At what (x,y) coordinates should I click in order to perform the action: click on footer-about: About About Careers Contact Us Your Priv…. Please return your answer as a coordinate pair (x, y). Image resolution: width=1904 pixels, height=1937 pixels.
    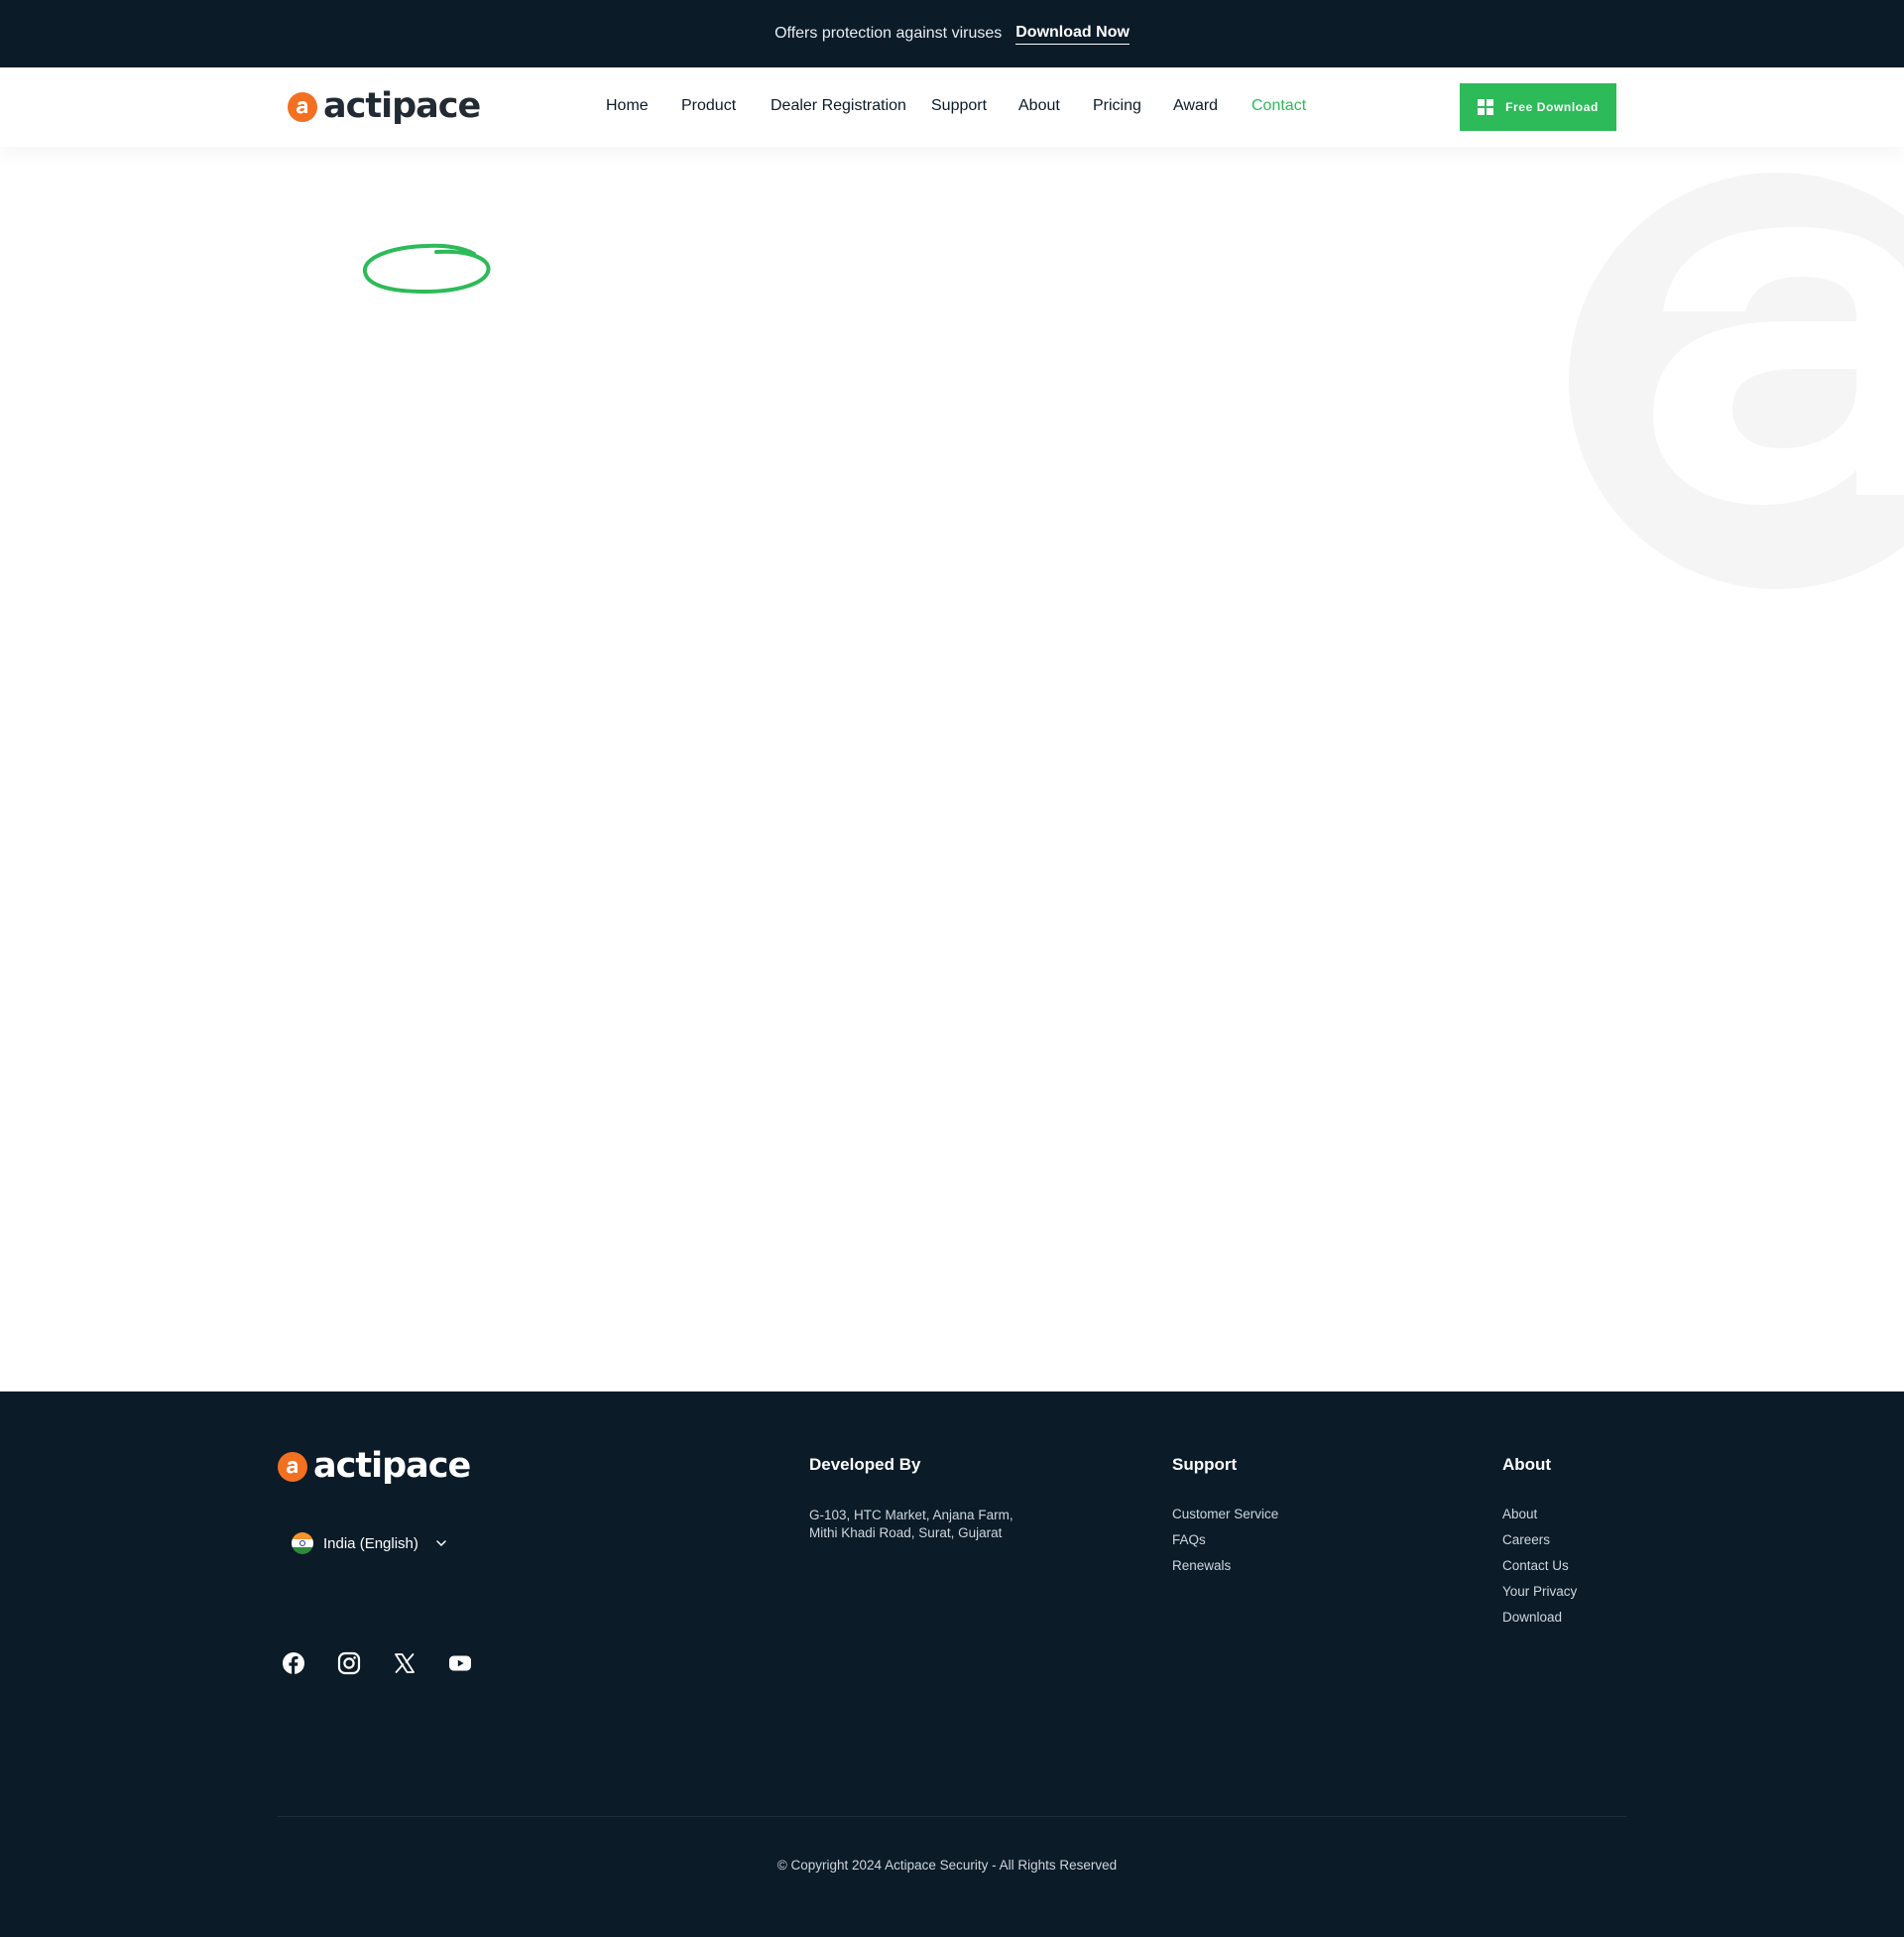
    Looking at the image, I should click on (1539, 1545).